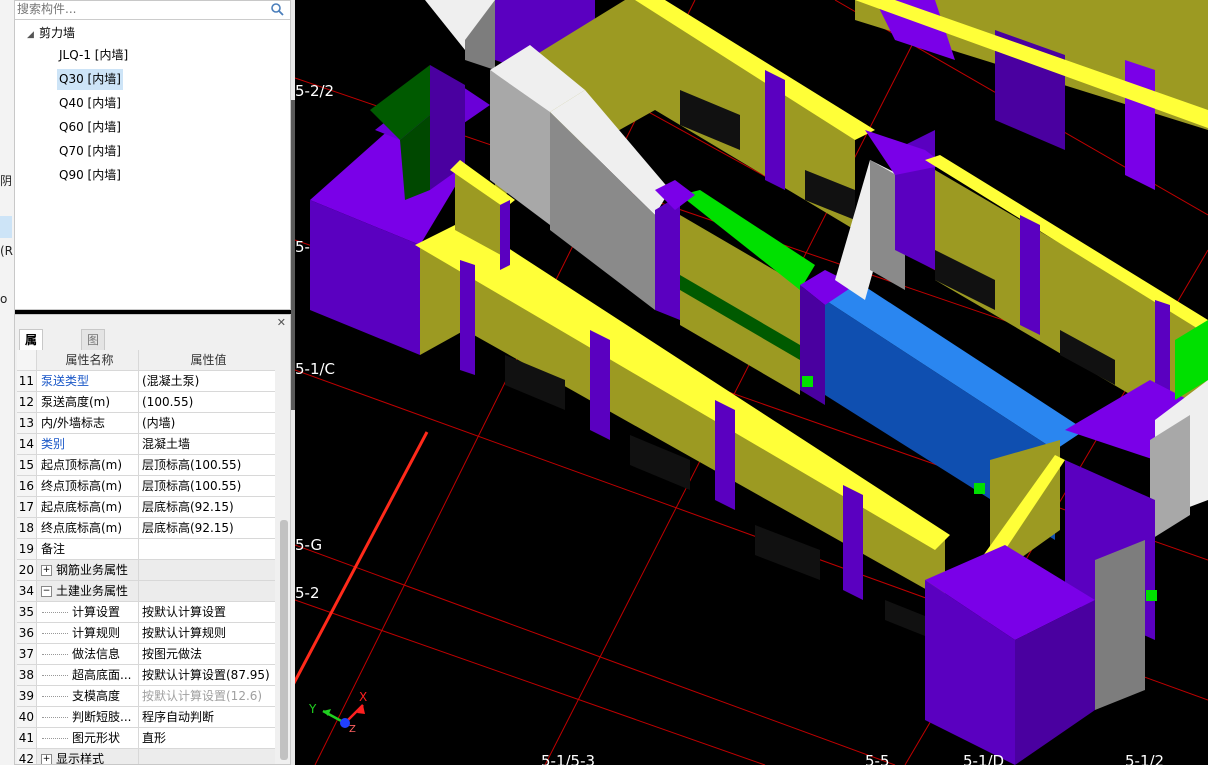  I want to click on property-scrollbar, so click(284, 557).